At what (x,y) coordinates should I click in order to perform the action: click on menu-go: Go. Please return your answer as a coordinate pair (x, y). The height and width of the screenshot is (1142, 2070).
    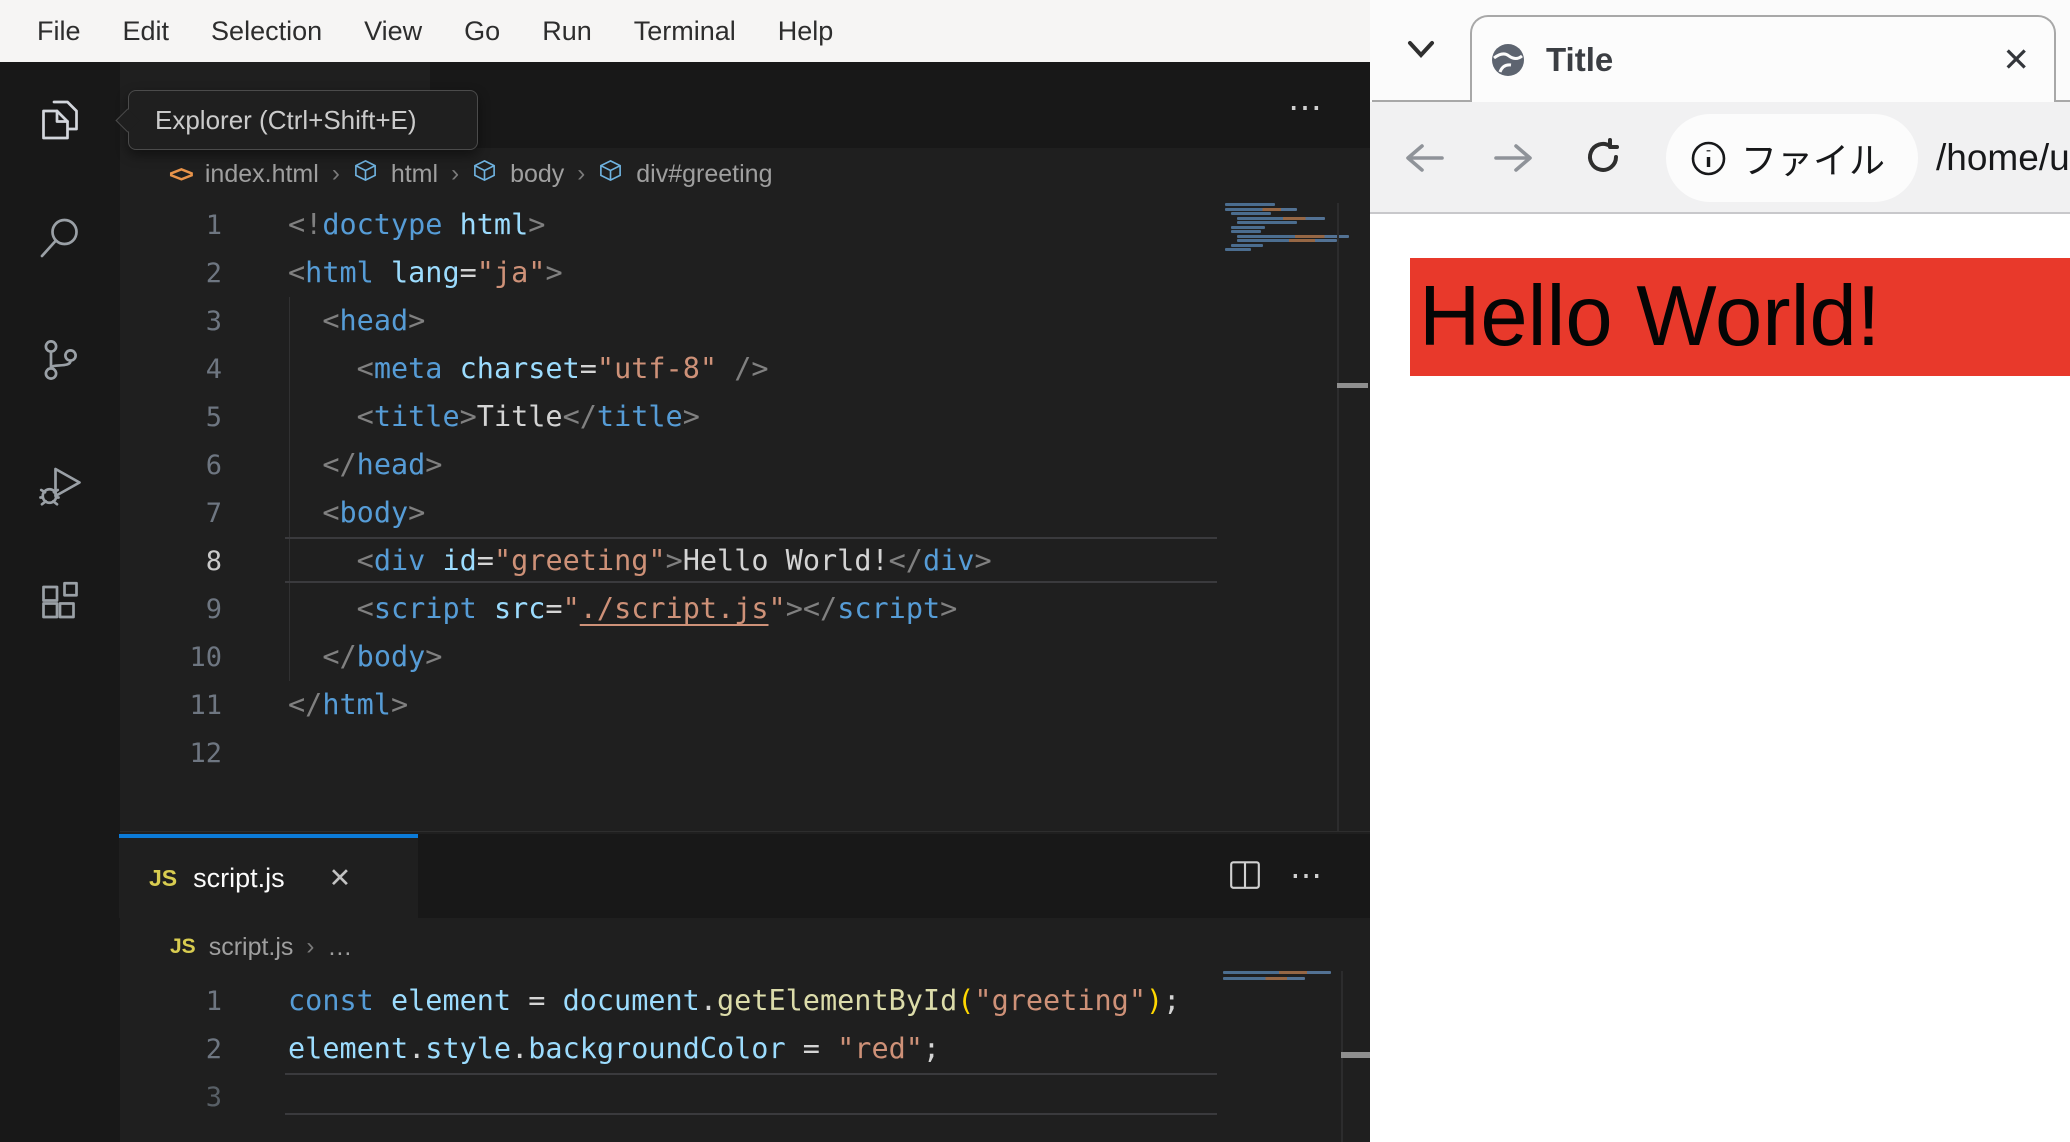
    Looking at the image, I should click on (482, 31).